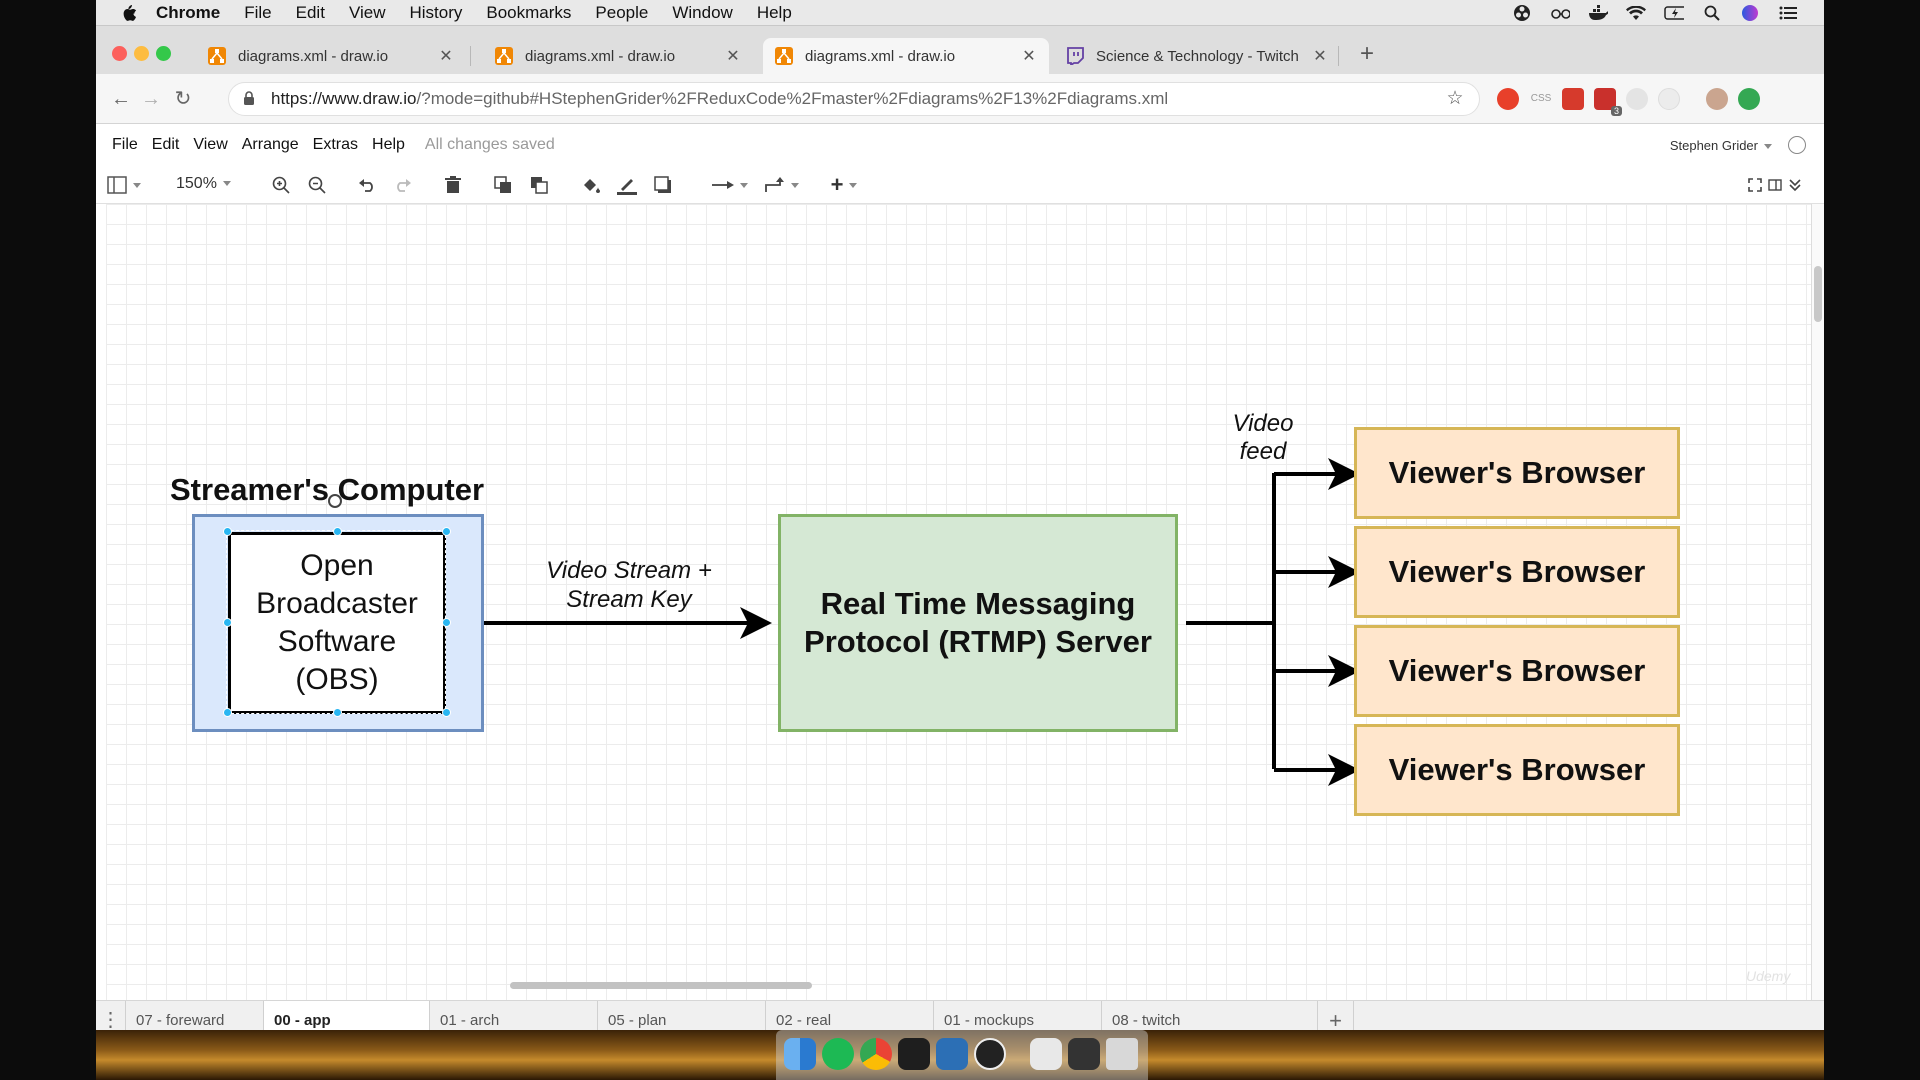 The image size is (1920, 1080). What do you see at coordinates (914, 1054) in the screenshot?
I see `terminal-icon` at bounding box center [914, 1054].